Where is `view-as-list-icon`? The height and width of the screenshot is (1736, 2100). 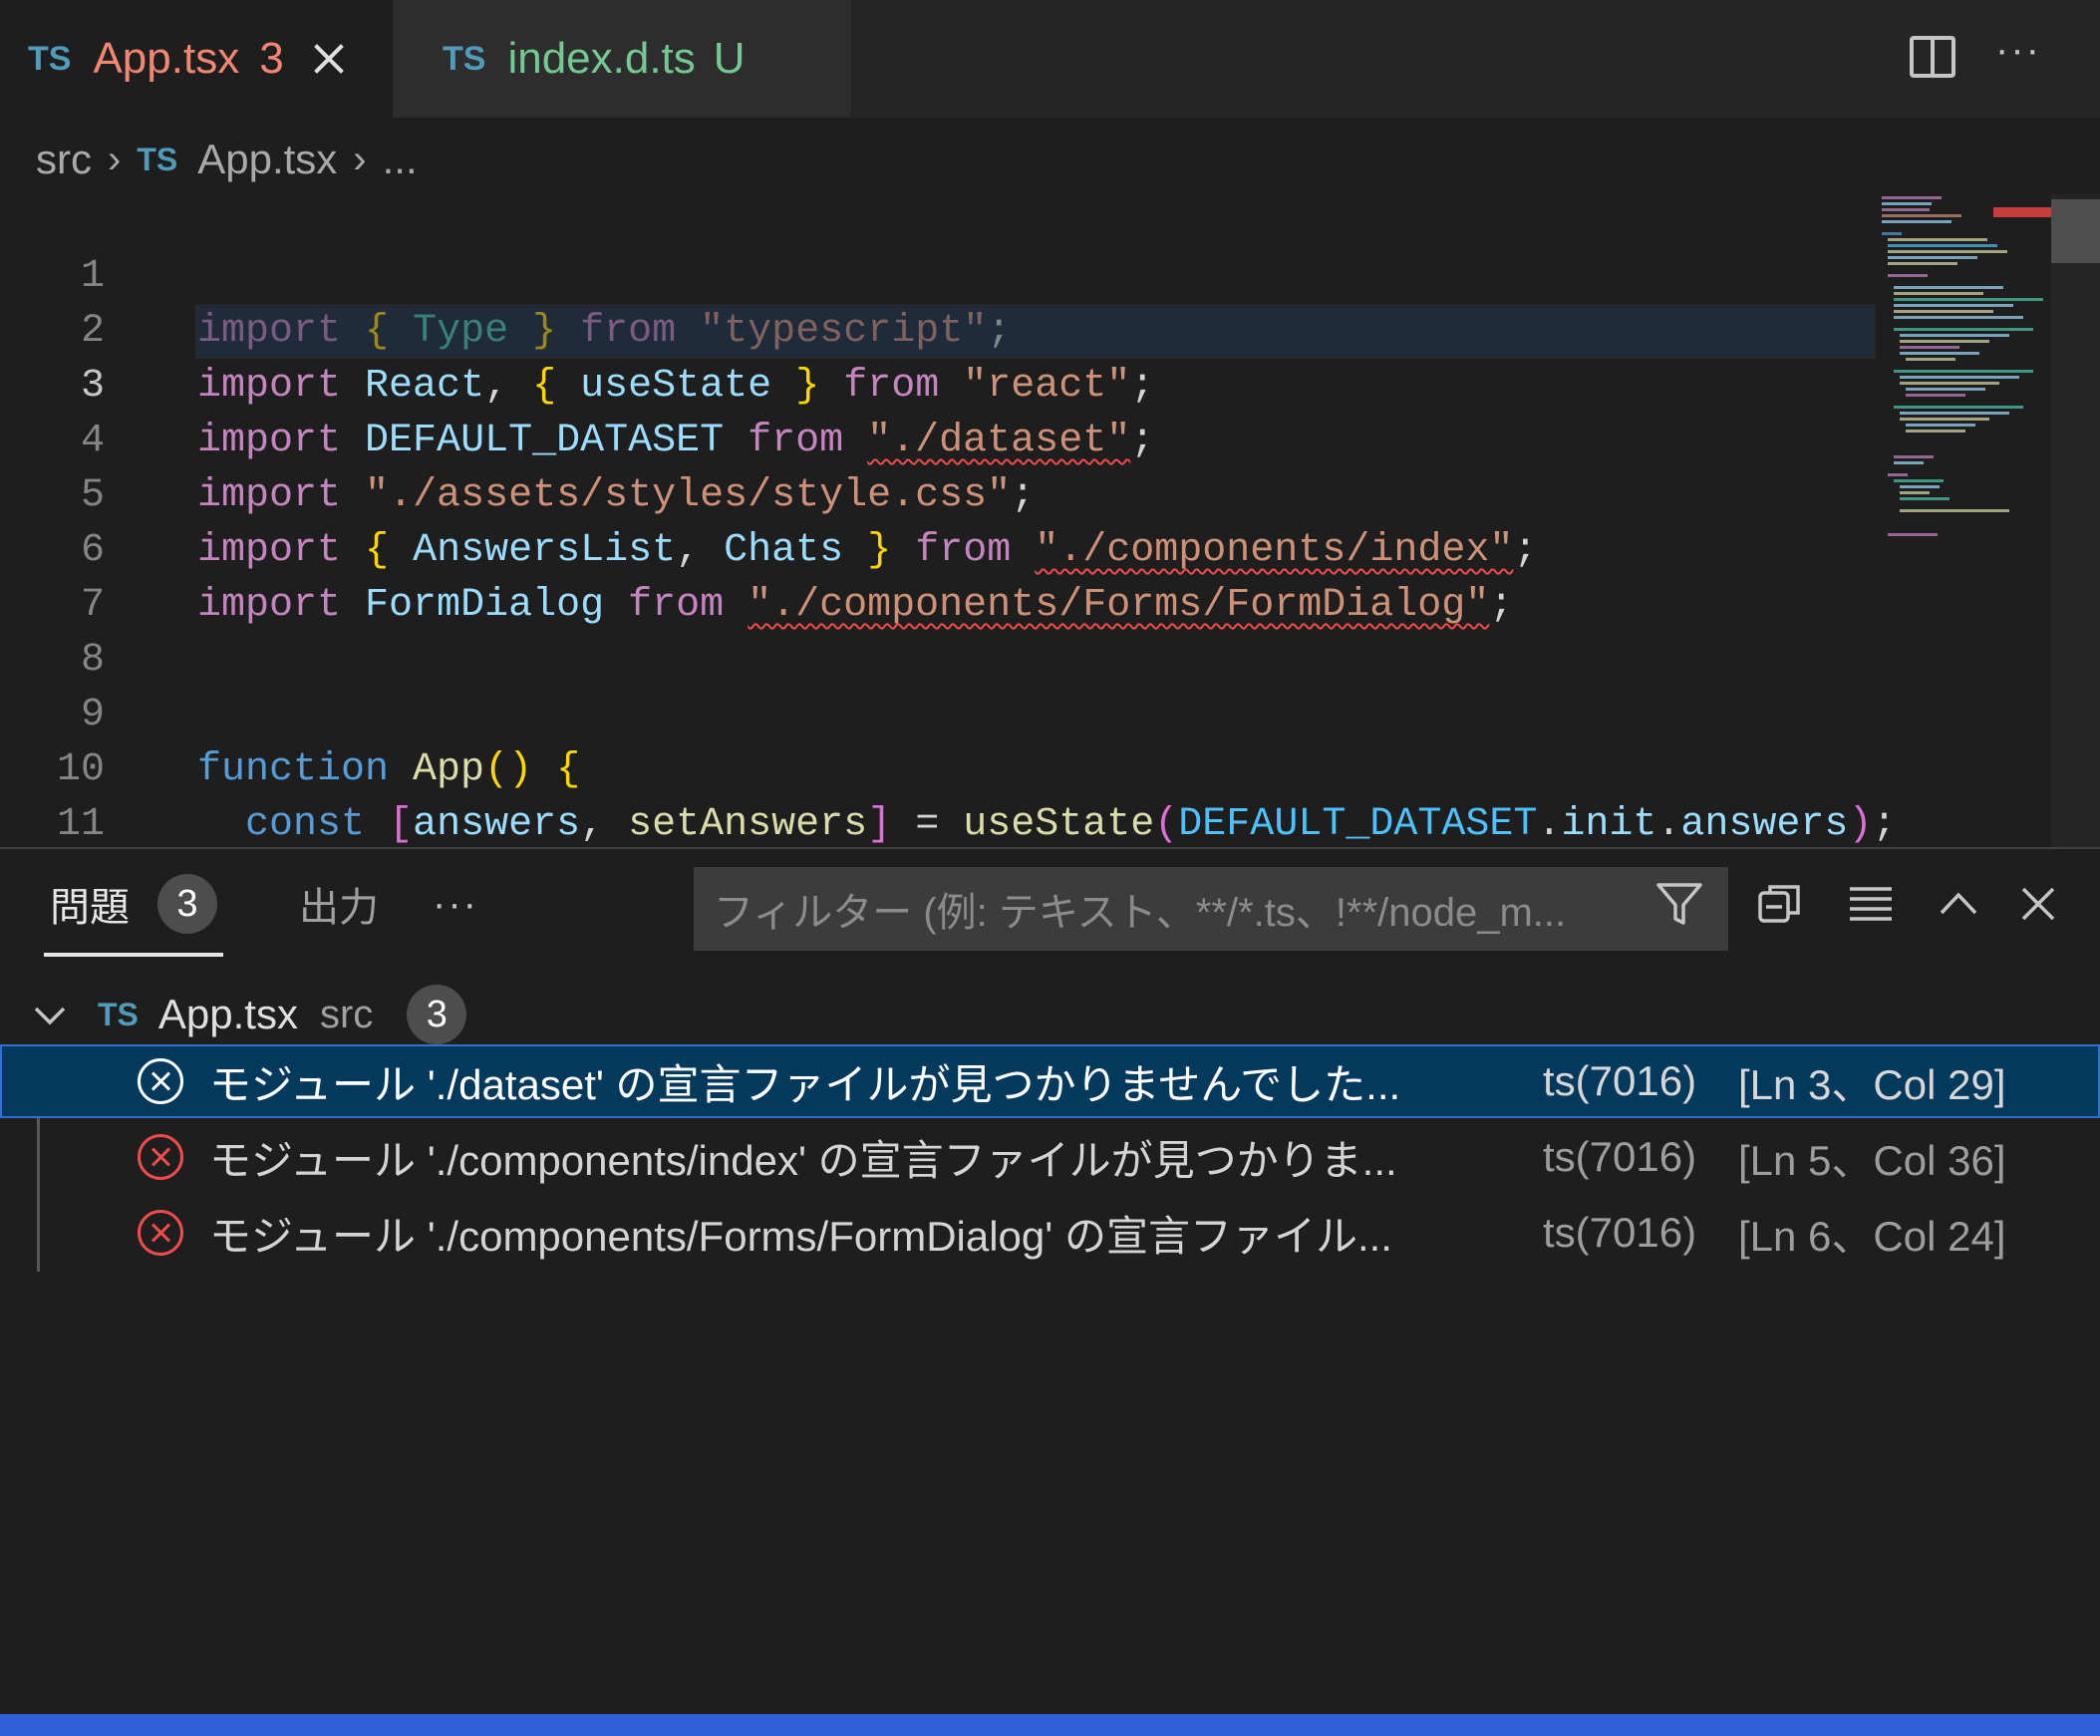 view-as-list-icon is located at coordinates (1871, 904).